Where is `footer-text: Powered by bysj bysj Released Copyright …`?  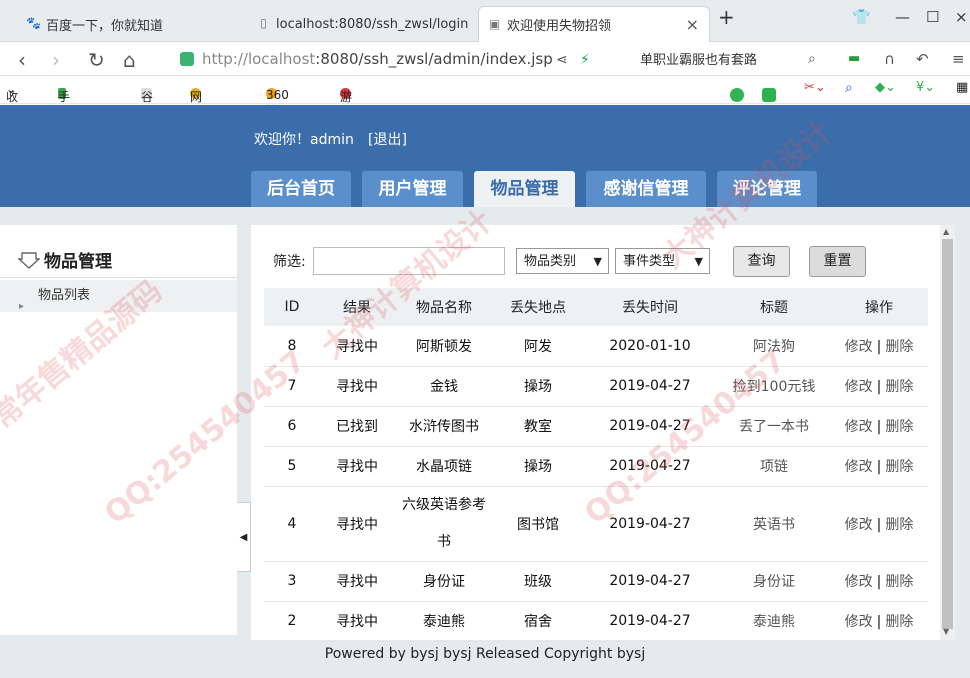
footer-text: Powered by bysj bysj Released Copyright … is located at coordinates (485, 654).